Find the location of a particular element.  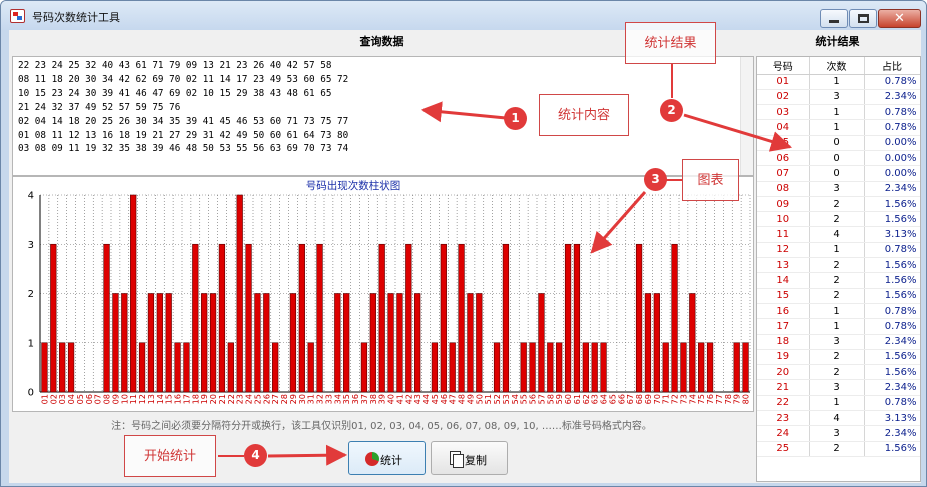

table-row: 20 2 1.56% is located at coordinates (838, 372).